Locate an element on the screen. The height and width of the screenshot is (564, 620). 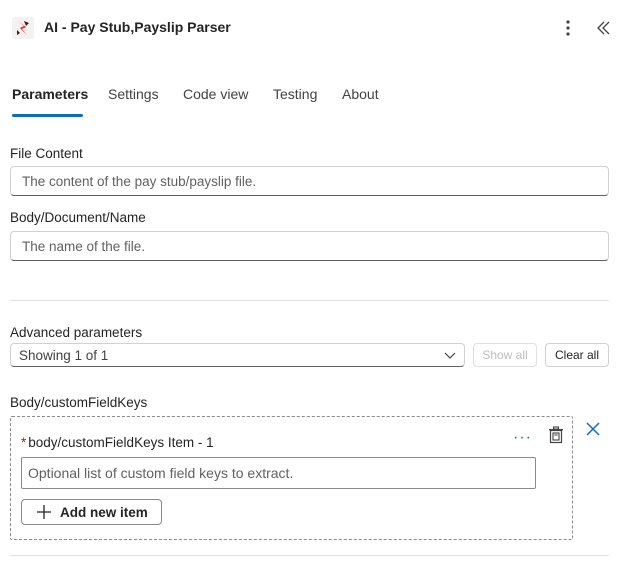
advanced-parameters-dropdown: Showing 1 of 1 is located at coordinates (237, 355).